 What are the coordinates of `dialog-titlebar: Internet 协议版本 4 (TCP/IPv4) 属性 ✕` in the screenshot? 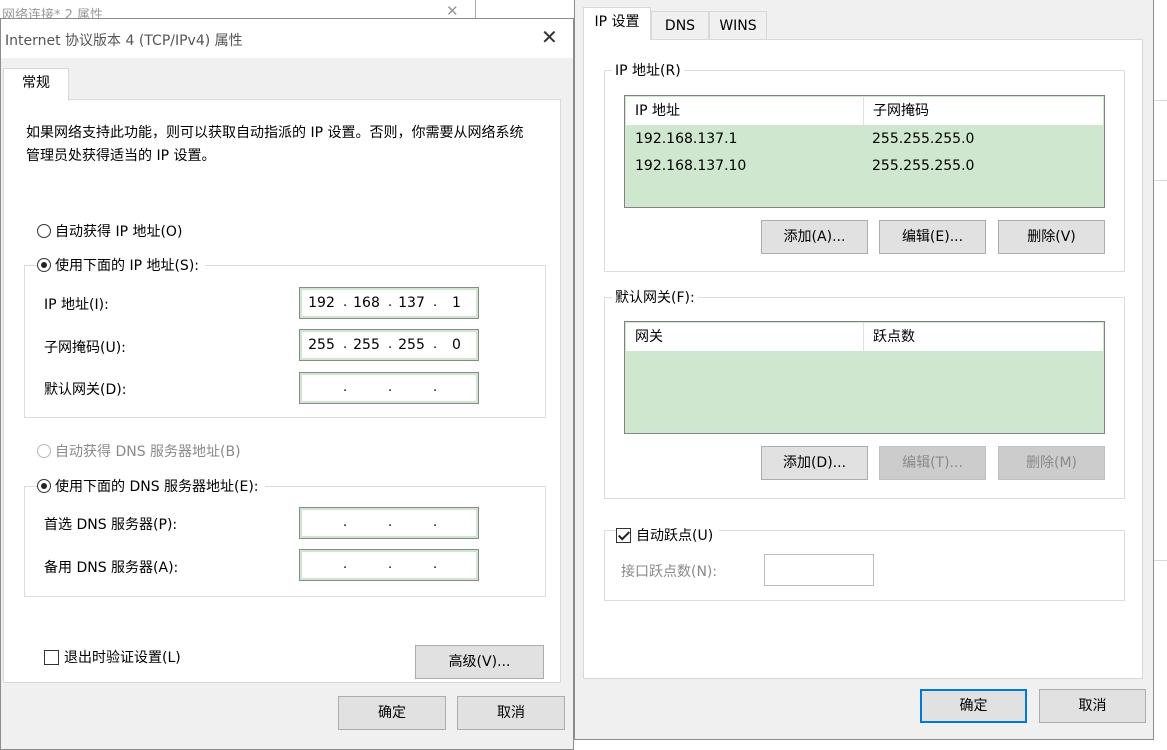 It's located at (287, 38).